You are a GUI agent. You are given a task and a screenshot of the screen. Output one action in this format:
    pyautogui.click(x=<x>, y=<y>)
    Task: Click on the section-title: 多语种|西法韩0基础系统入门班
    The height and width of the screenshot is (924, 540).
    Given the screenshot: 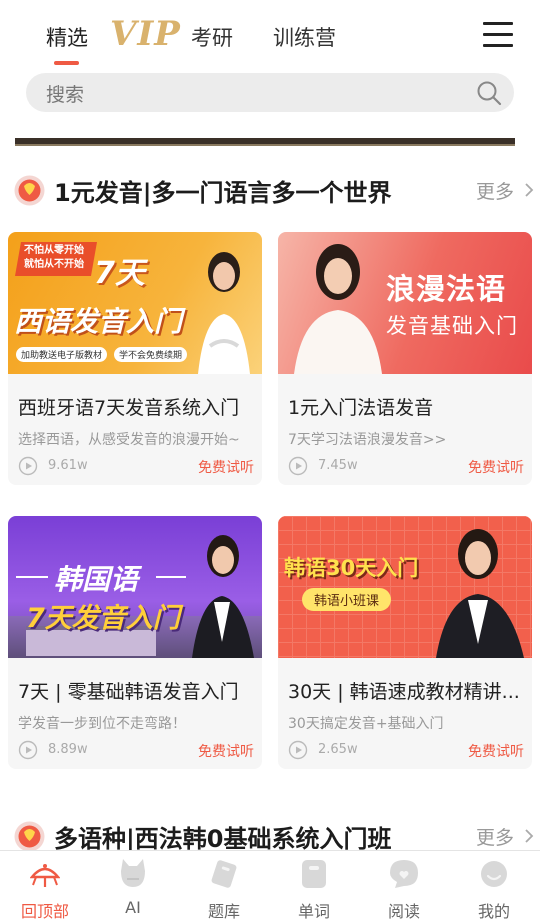 What is the action you would take?
    pyautogui.click(x=223, y=839)
    